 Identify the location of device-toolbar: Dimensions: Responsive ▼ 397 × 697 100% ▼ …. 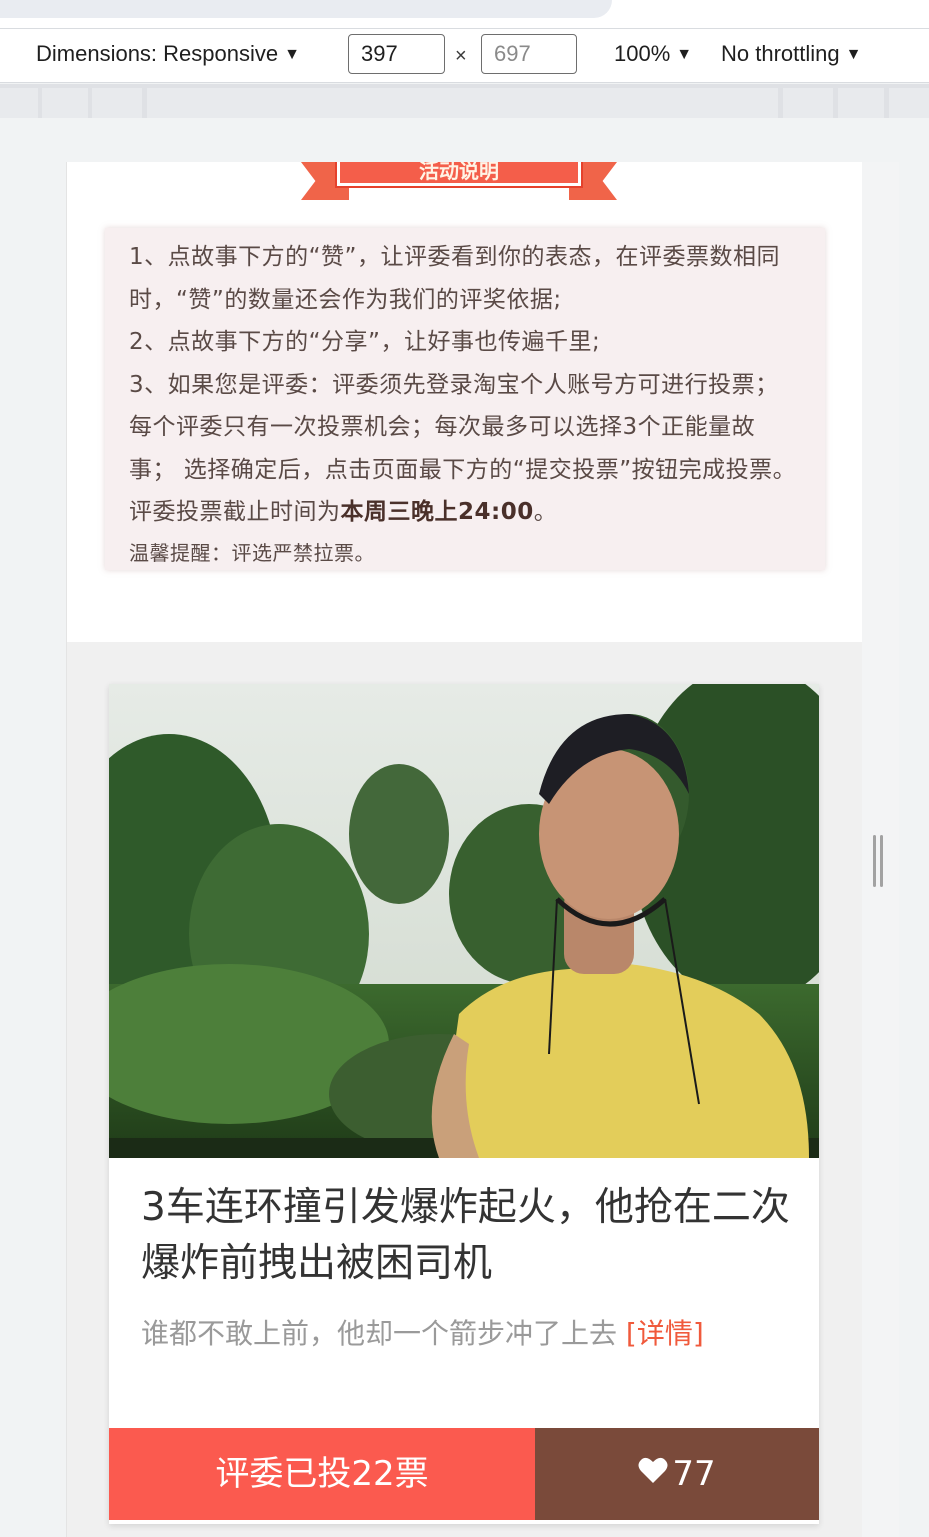
(464, 55).